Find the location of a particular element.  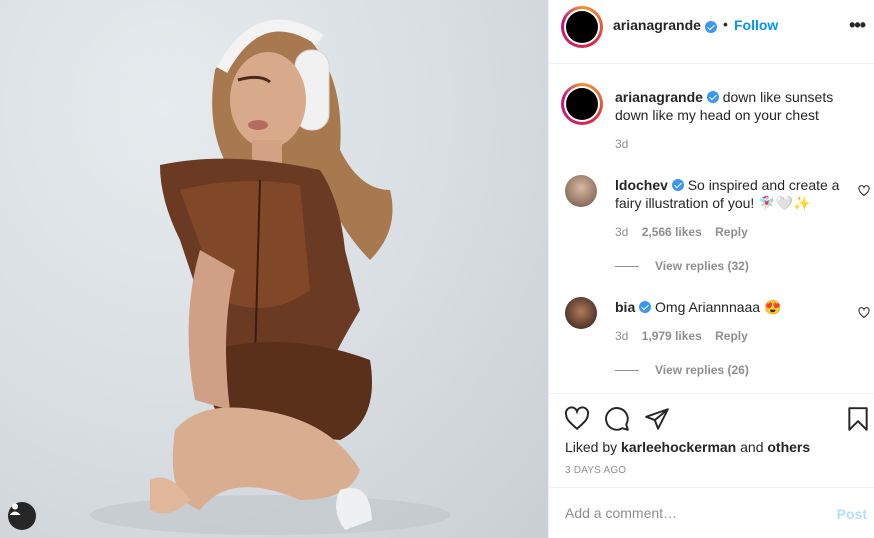

comment-text: Omg Ariannnaaa 😍 is located at coordinates (718, 307).